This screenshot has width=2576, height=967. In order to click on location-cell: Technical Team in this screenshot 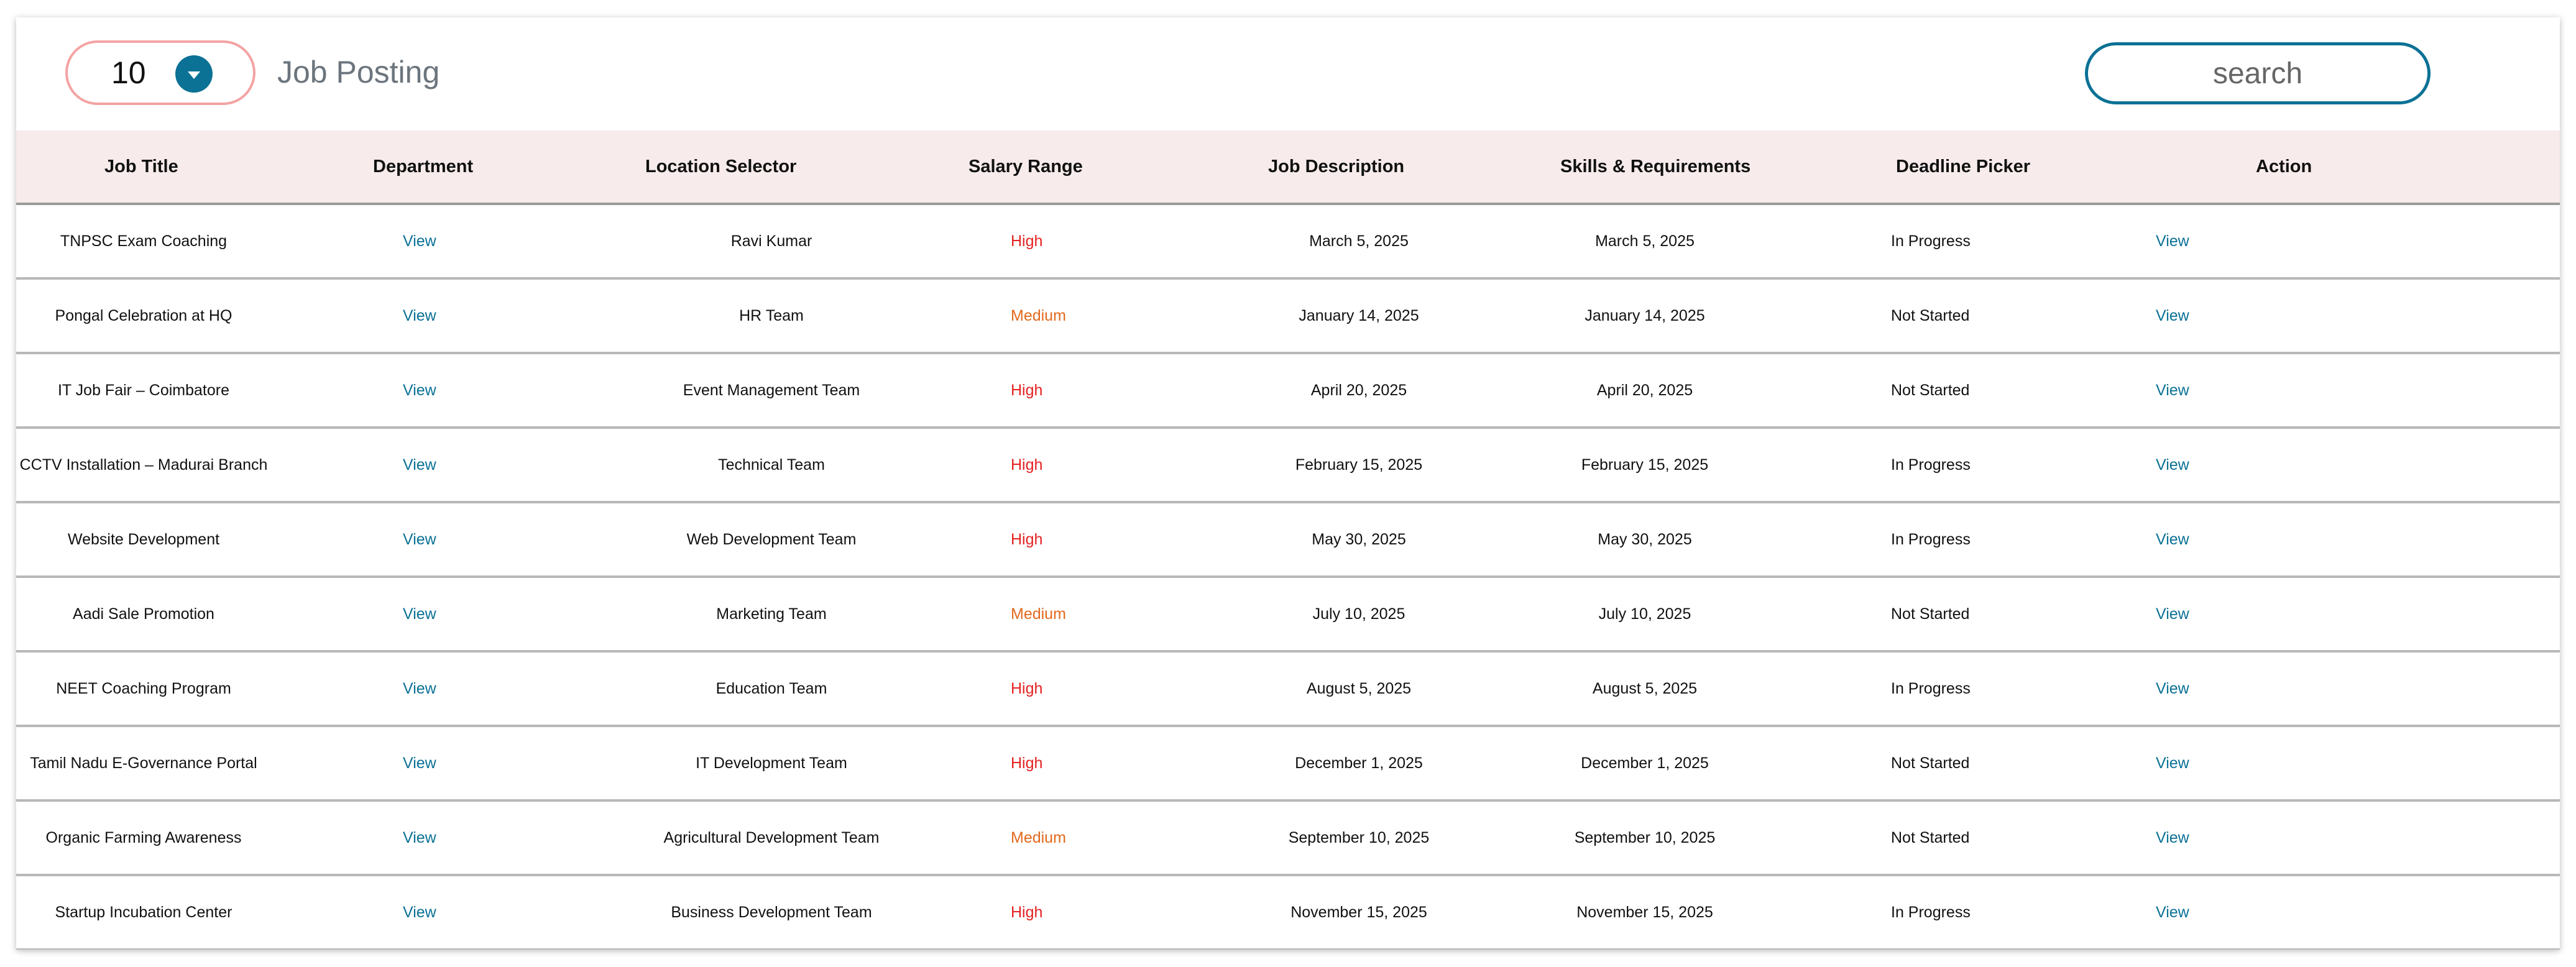, I will do `click(756, 465)`.